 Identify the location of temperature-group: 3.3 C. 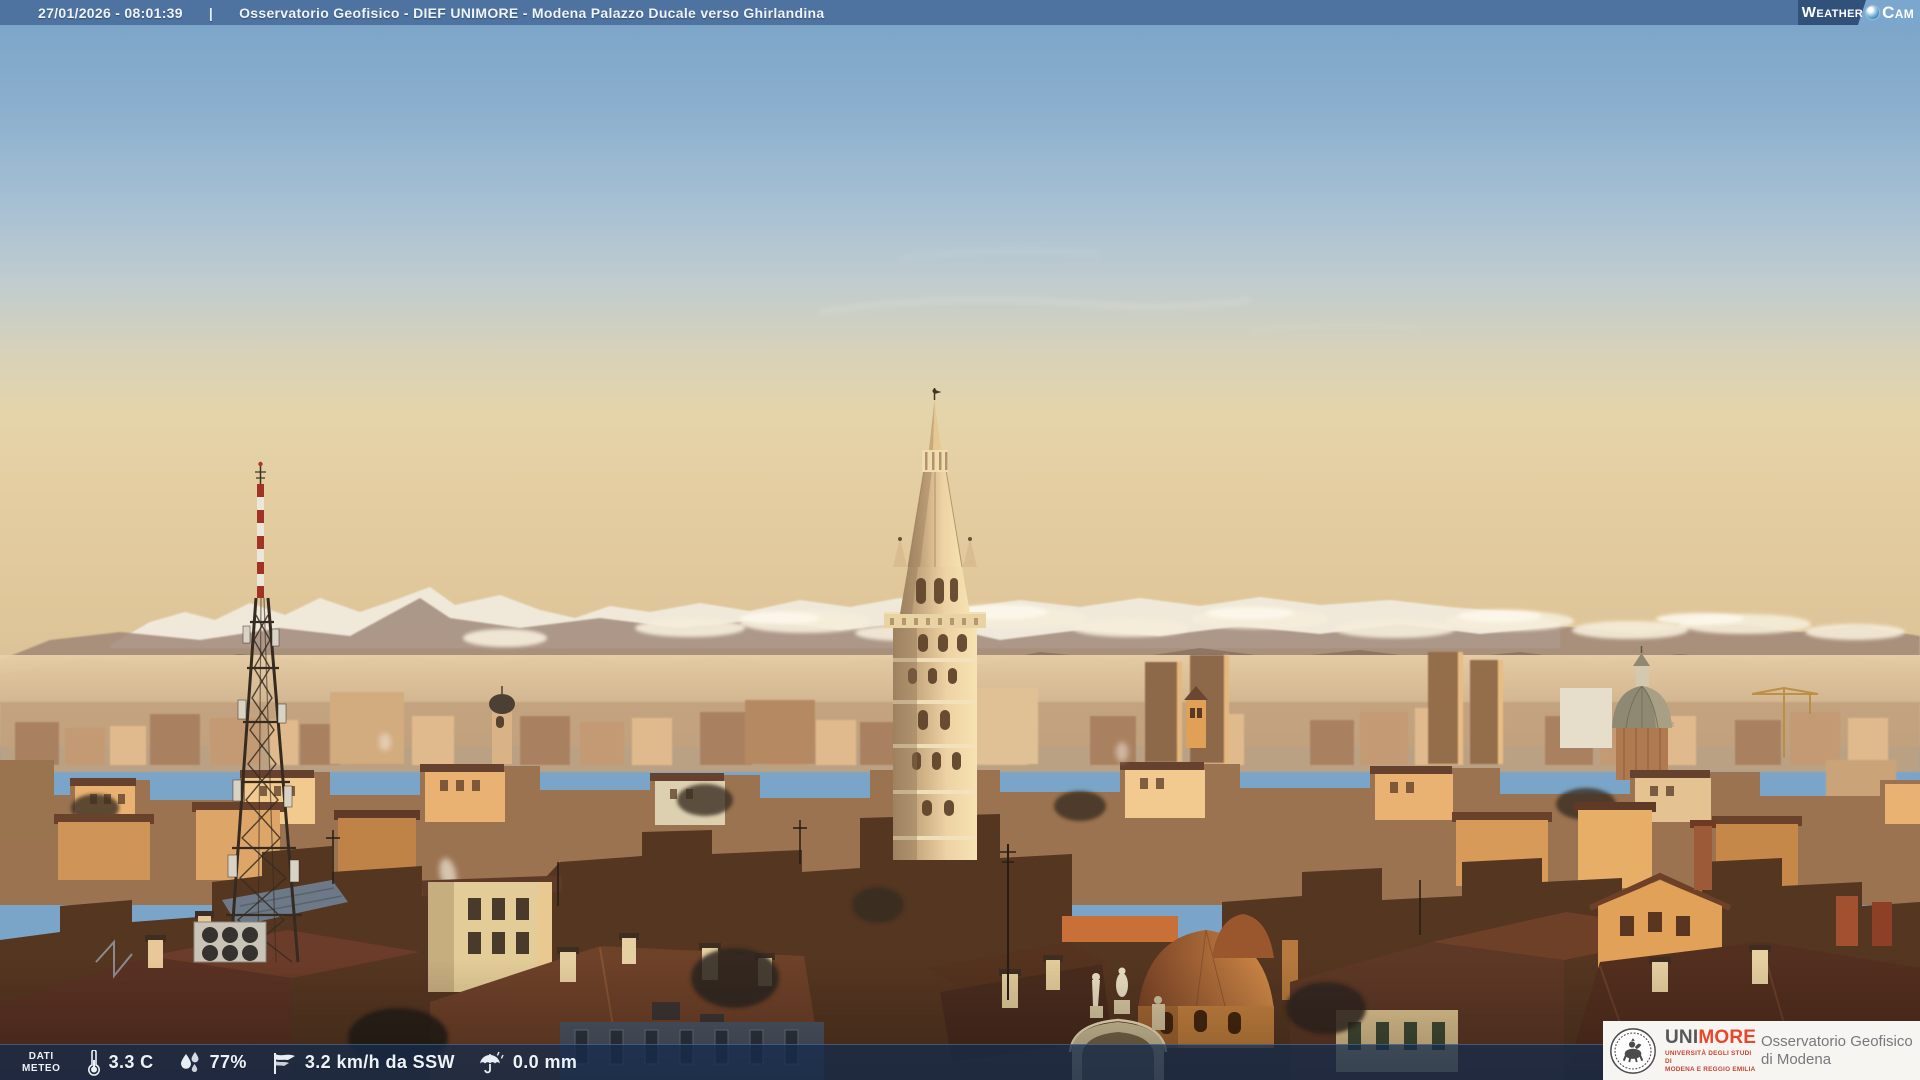
(120, 1062).